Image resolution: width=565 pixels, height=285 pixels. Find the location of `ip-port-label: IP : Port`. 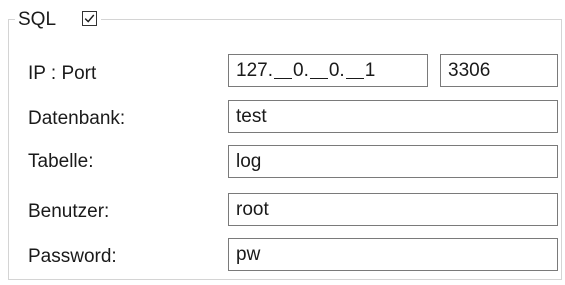

ip-port-label: IP : Port is located at coordinates (62, 73).